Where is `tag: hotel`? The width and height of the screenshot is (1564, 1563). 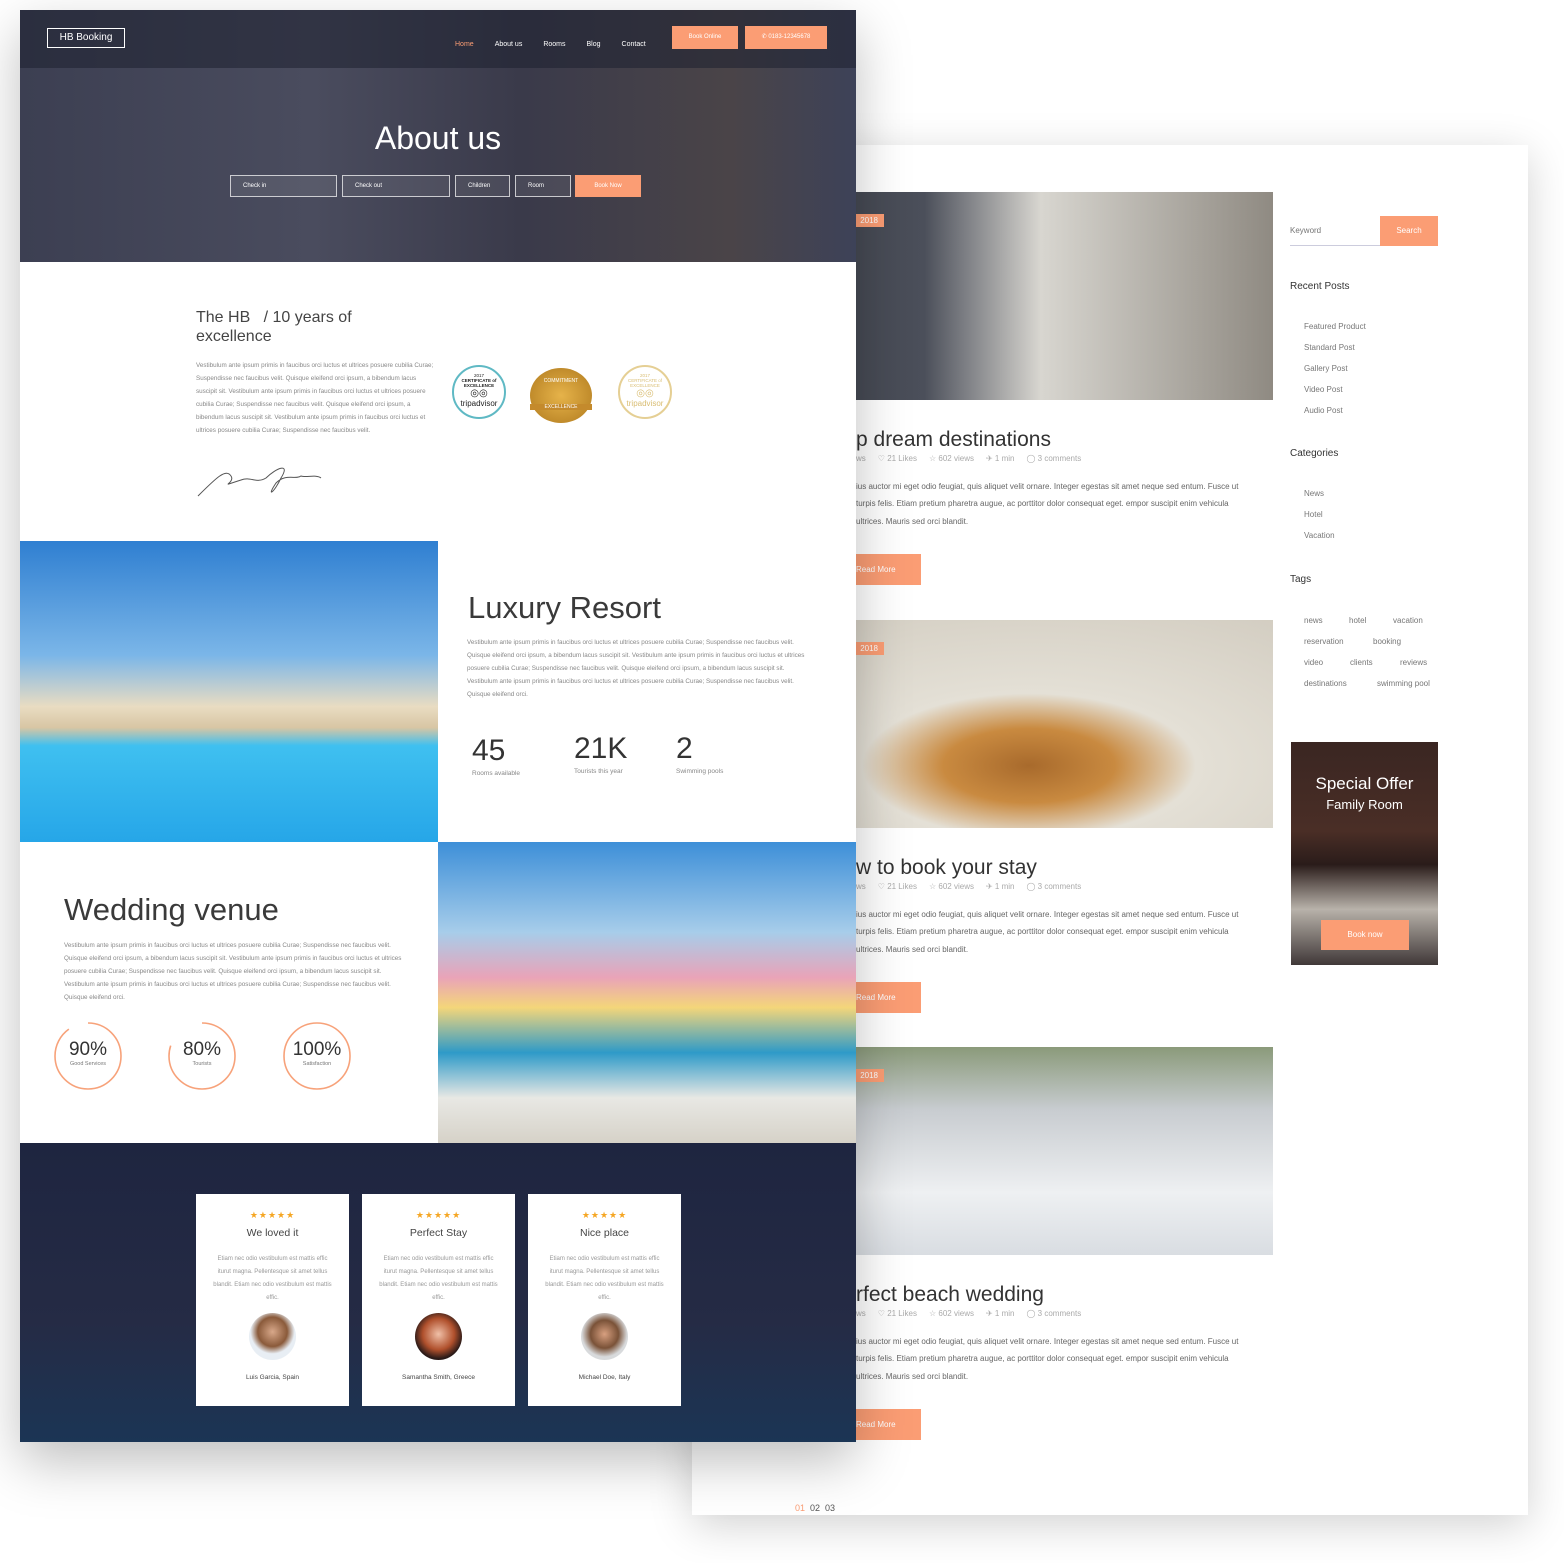
tag: hotel is located at coordinates (1357, 620).